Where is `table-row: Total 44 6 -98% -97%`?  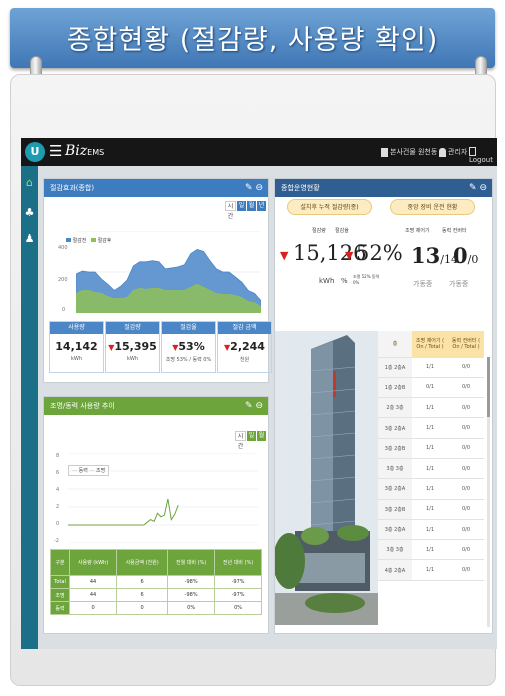 table-row: Total 44 6 -98% -97% is located at coordinates (155, 582).